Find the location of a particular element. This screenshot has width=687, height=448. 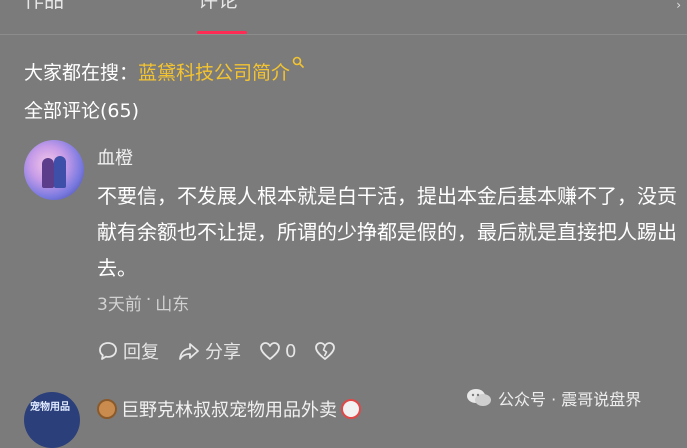

watermark: 公众号 · 震哥说盘界 is located at coordinates (553, 398).